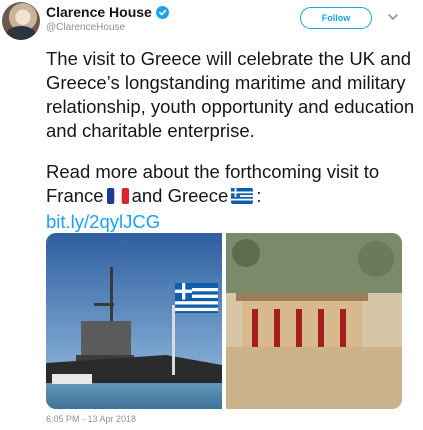  What do you see at coordinates (117, 198) in the screenshot?
I see `france-flag-icon` at bounding box center [117, 198].